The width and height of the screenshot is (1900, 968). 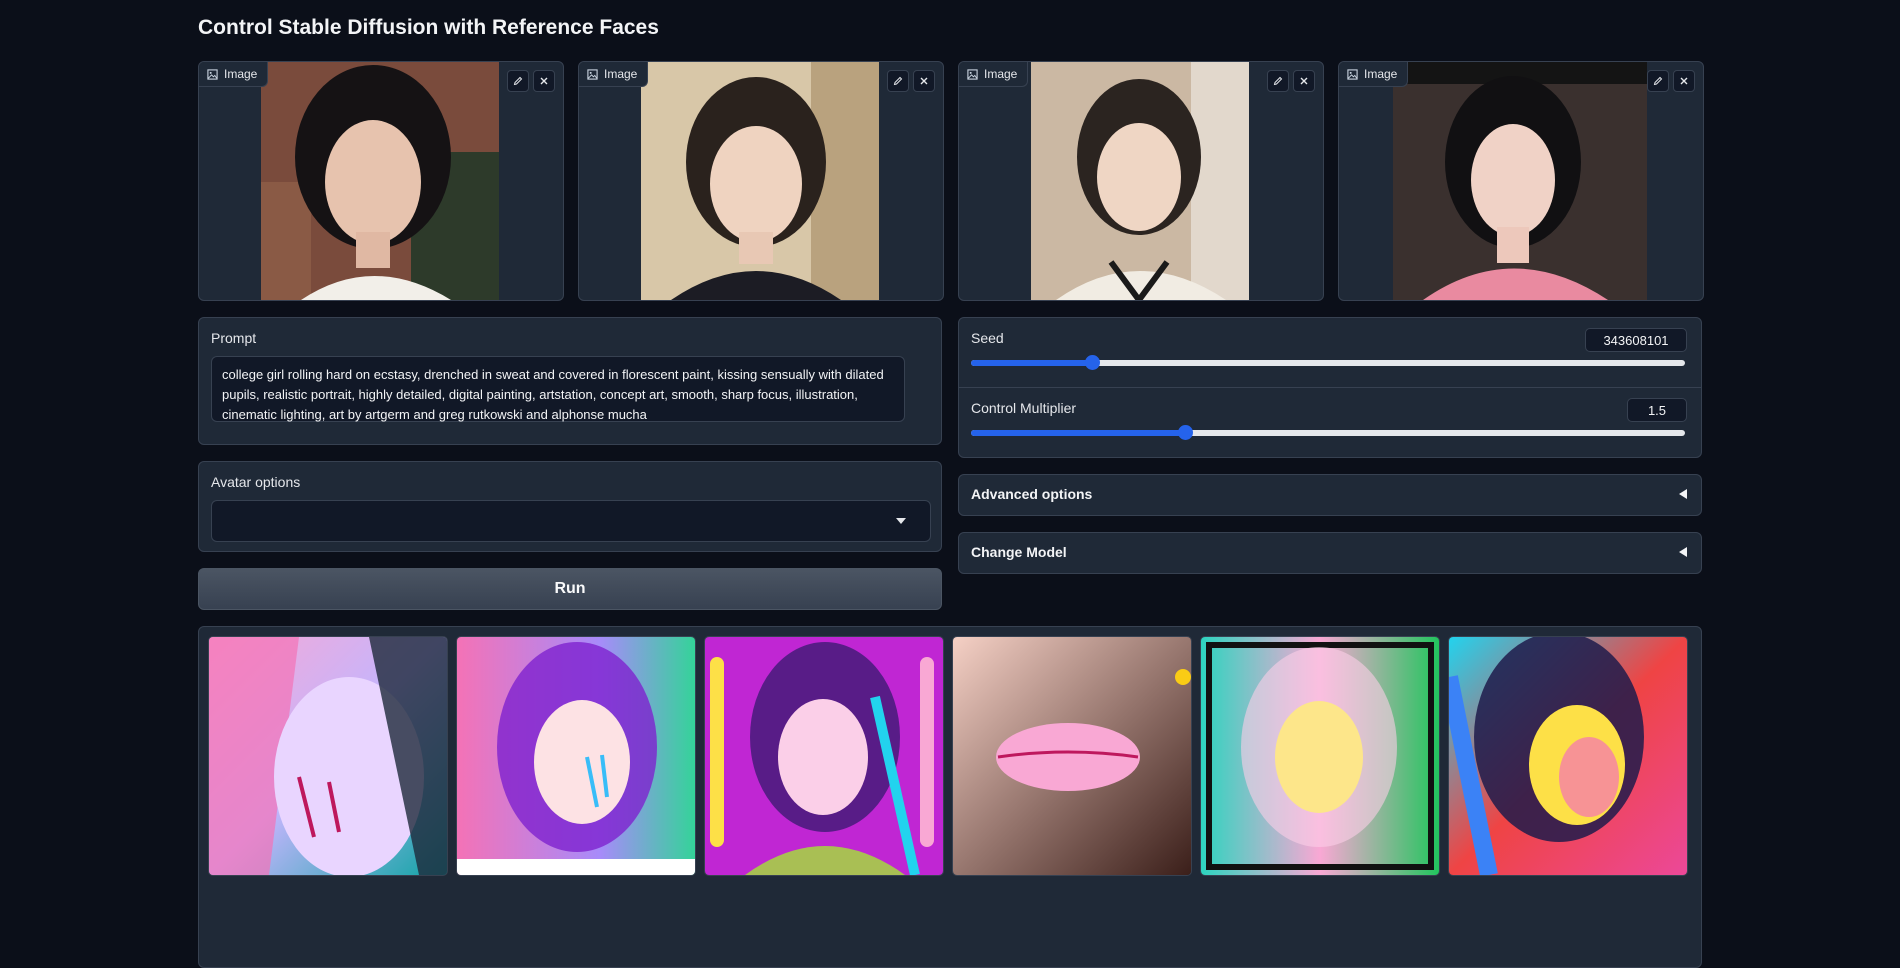 I want to click on reference-image-3: Image, so click(x=1141, y=181).